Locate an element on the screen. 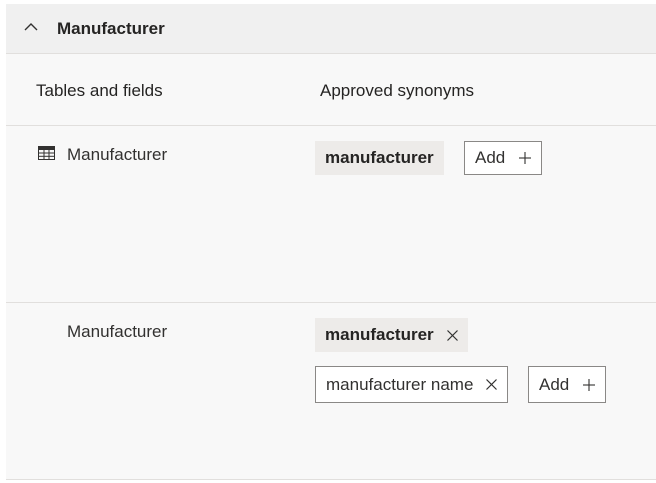 The height and width of the screenshot is (483, 656). chevron-up-icon is located at coordinates (31, 27).